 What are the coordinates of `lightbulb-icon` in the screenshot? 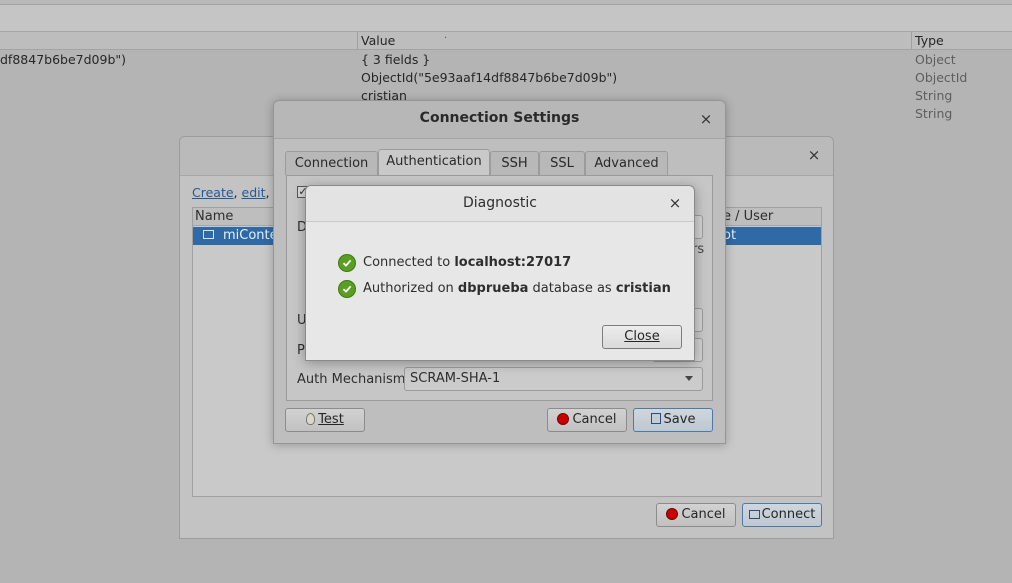 It's located at (311, 419).